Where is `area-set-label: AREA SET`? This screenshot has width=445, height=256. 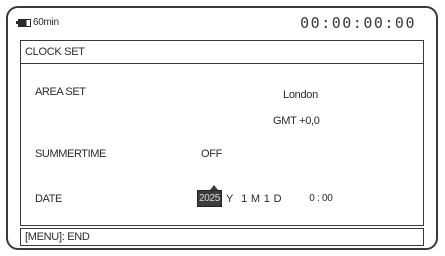 area-set-label: AREA SET is located at coordinates (60, 92).